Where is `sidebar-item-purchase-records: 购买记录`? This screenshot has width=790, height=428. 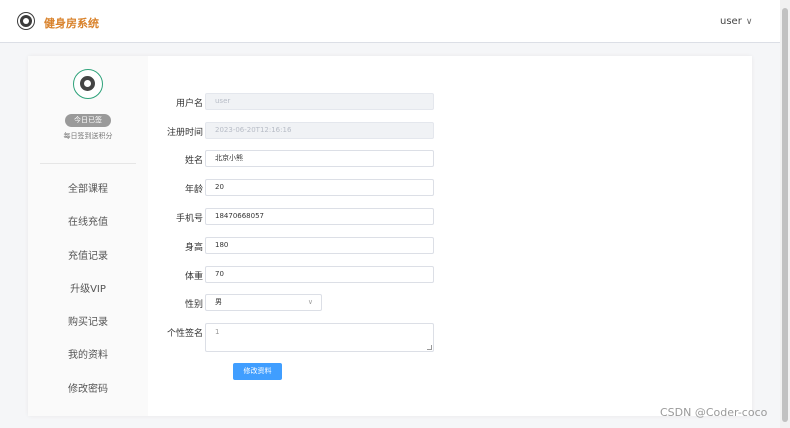
sidebar-item-purchase-records: 购买记录 is located at coordinates (88, 329).